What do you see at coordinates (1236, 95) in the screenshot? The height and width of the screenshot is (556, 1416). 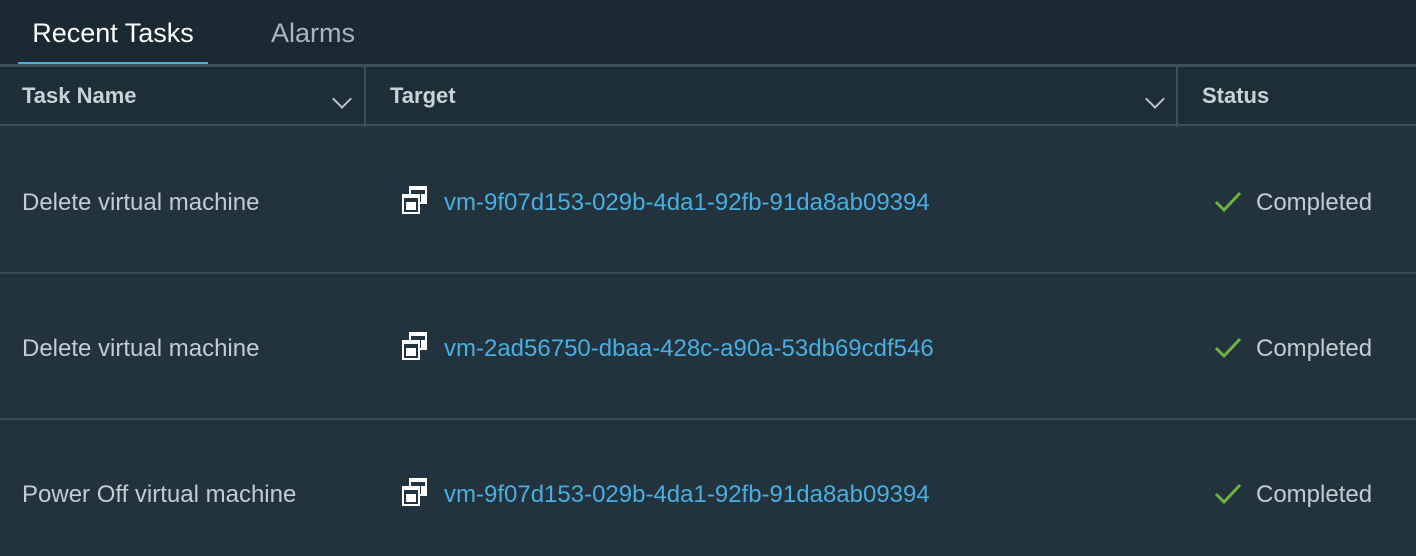 I see `column-header-label: Status` at bounding box center [1236, 95].